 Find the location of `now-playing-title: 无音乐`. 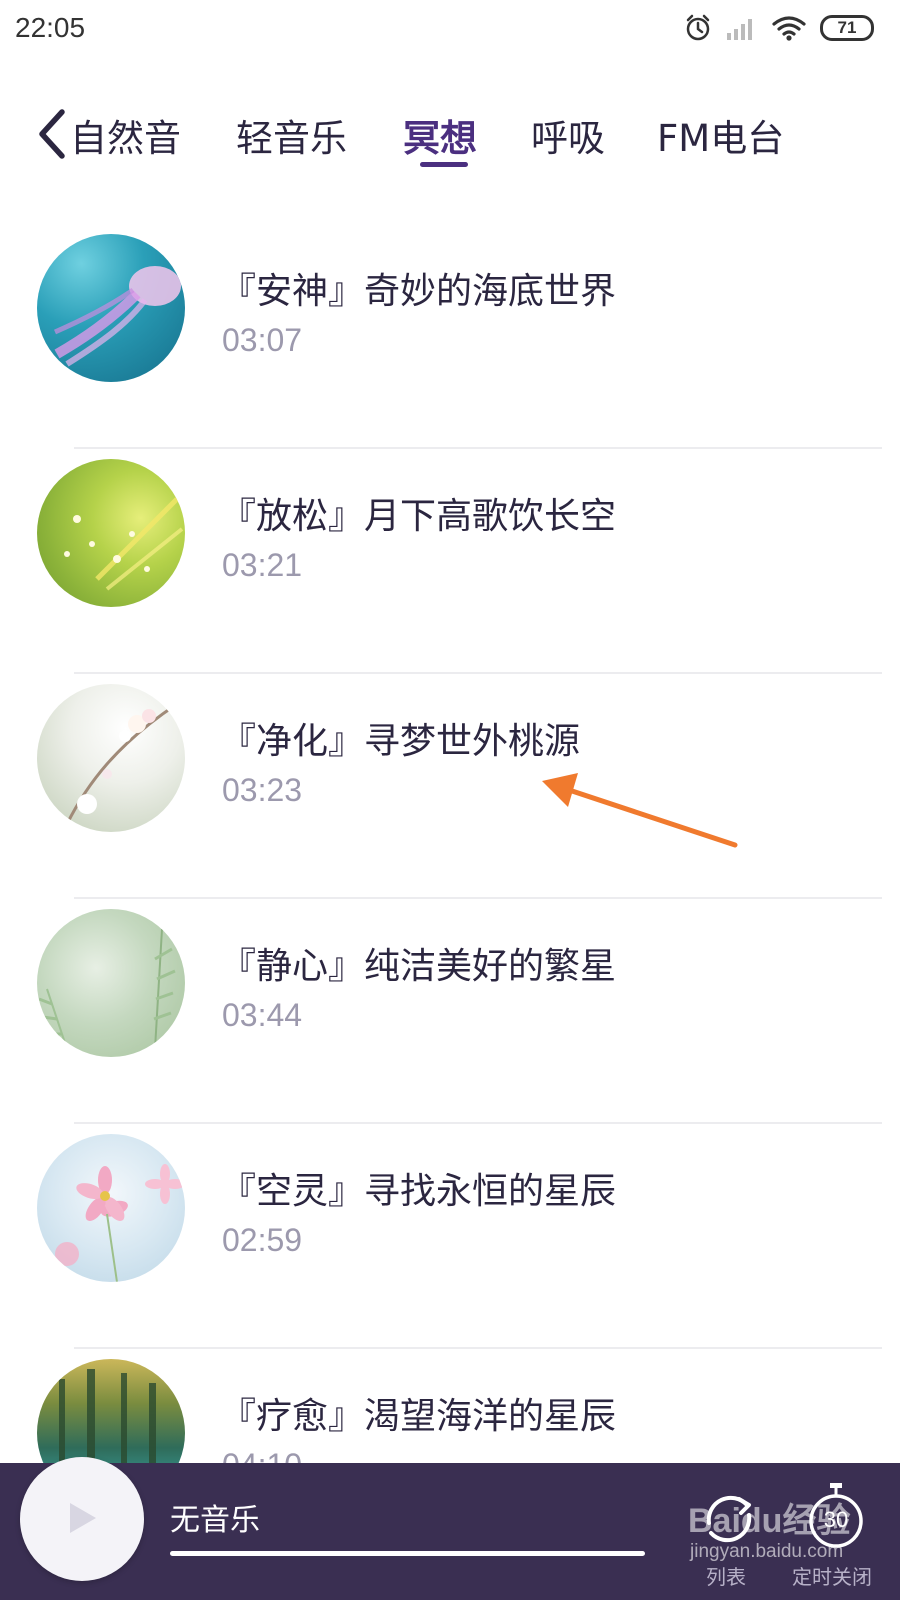

now-playing-title: 无音乐 is located at coordinates (215, 1520).